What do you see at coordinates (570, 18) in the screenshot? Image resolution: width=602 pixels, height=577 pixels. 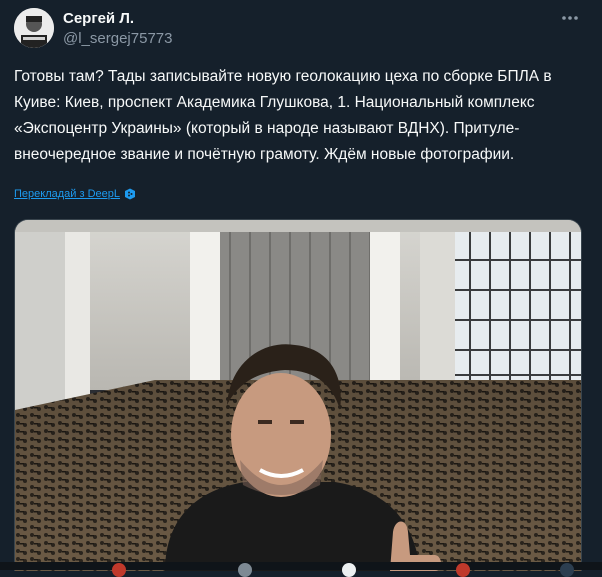 I see `more-icon` at bounding box center [570, 18].